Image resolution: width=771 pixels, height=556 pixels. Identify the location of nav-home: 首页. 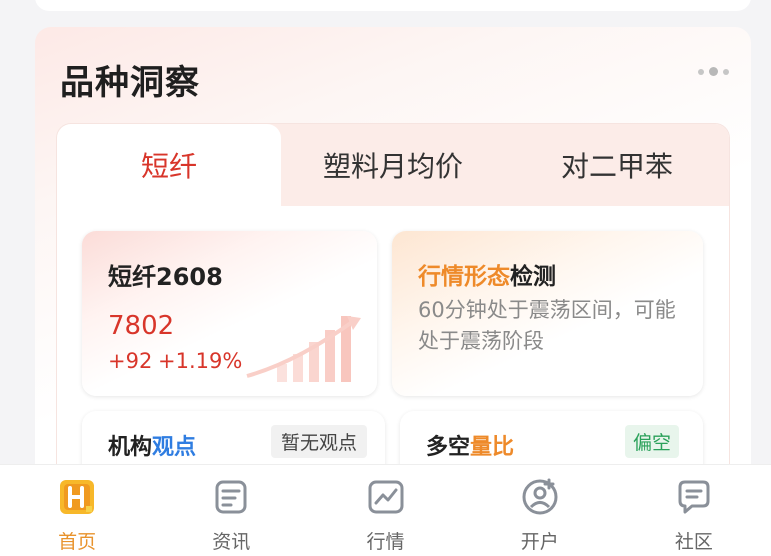
(77, 510).